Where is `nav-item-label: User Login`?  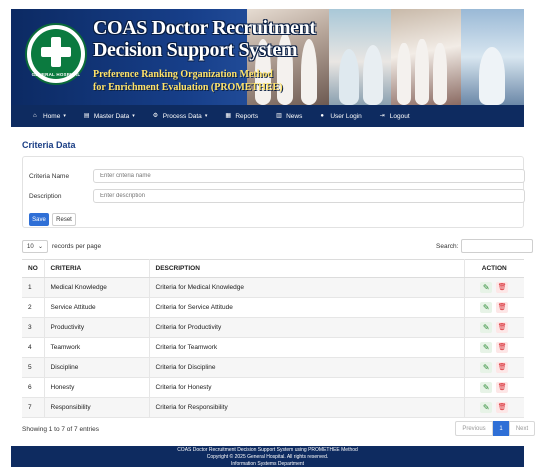
nav-item-label: User Login is located at coordinates (346, 116).